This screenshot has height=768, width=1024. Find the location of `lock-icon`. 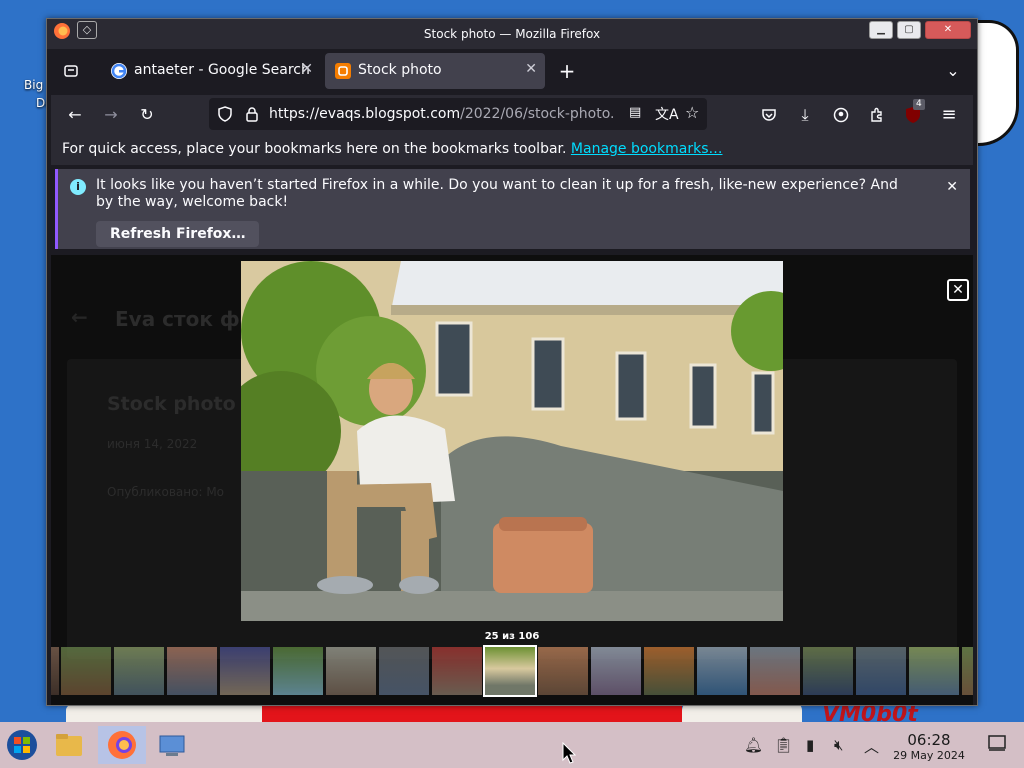

lock-icon is located at coordinates (252, 116).